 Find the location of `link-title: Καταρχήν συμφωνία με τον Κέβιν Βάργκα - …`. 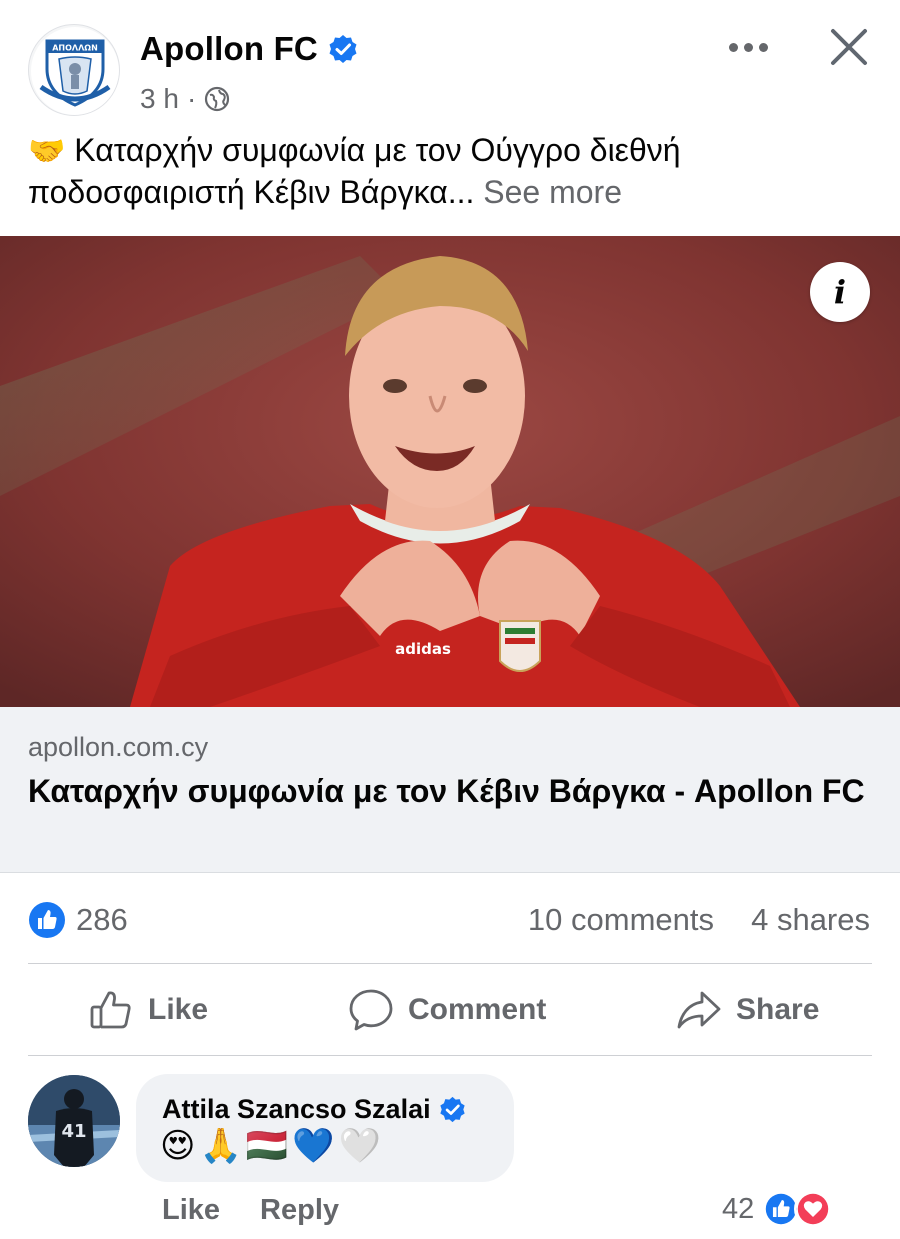

link-title: Καταρχήν συμφωνία με τον Κέβιν Βάργκα - … is located at coordinates (446, 791).